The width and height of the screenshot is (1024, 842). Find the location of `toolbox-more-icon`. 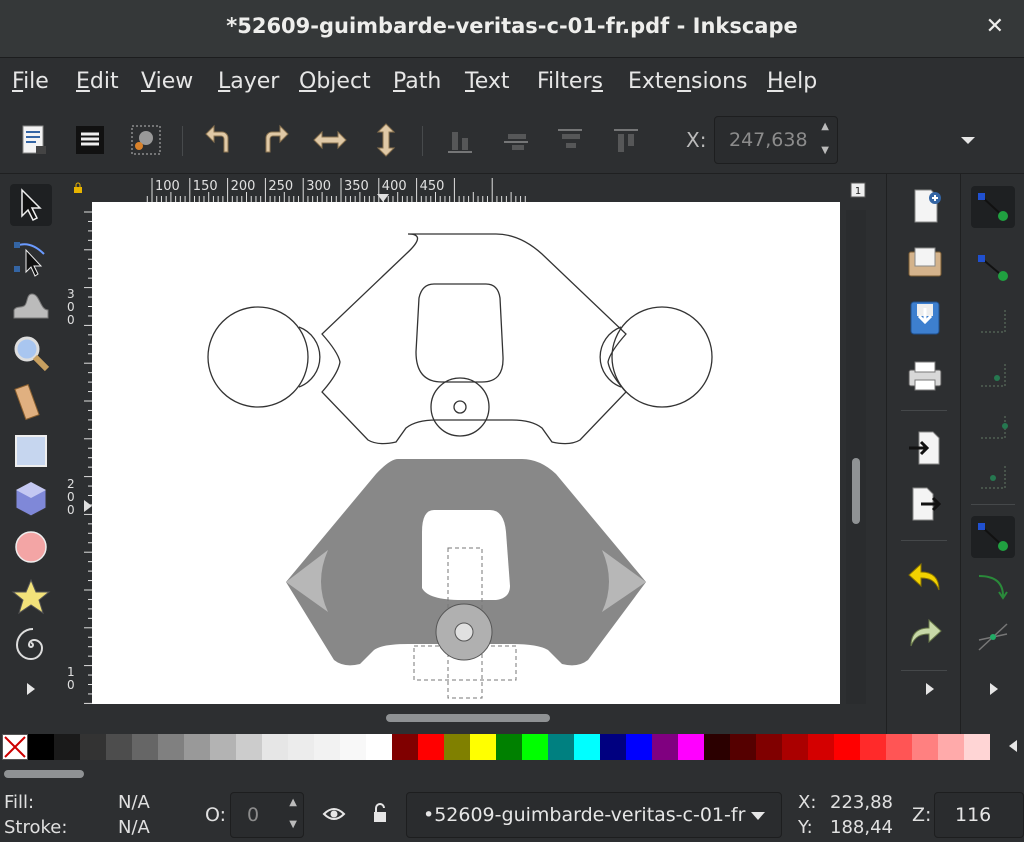

toolbox-more-icon is located at coordinates (31, 689).